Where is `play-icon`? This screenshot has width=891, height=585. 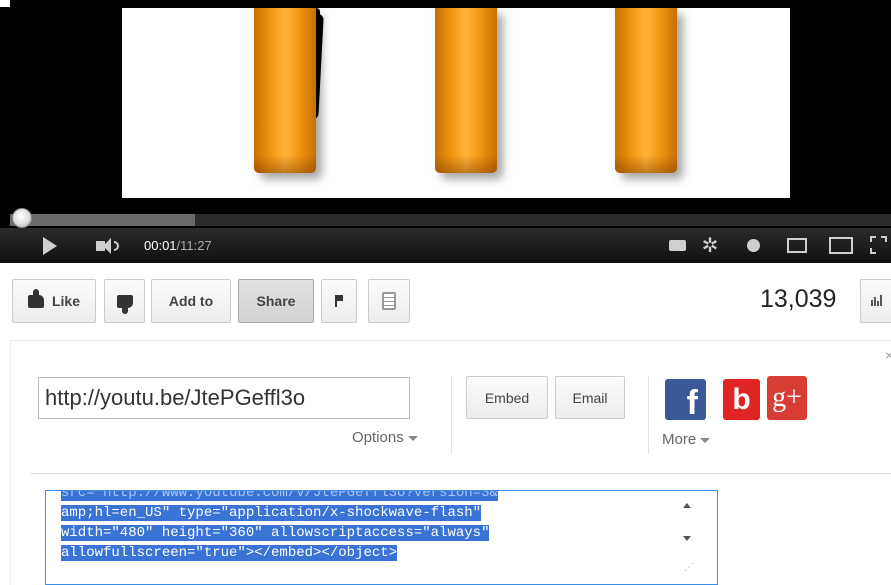
play-icon is located at coordinates (50, 245).